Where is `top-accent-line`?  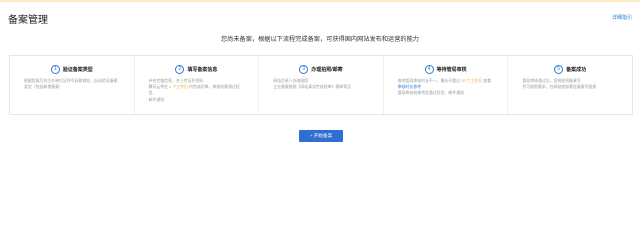 top-accent-line is located at coordinates (320, 1).